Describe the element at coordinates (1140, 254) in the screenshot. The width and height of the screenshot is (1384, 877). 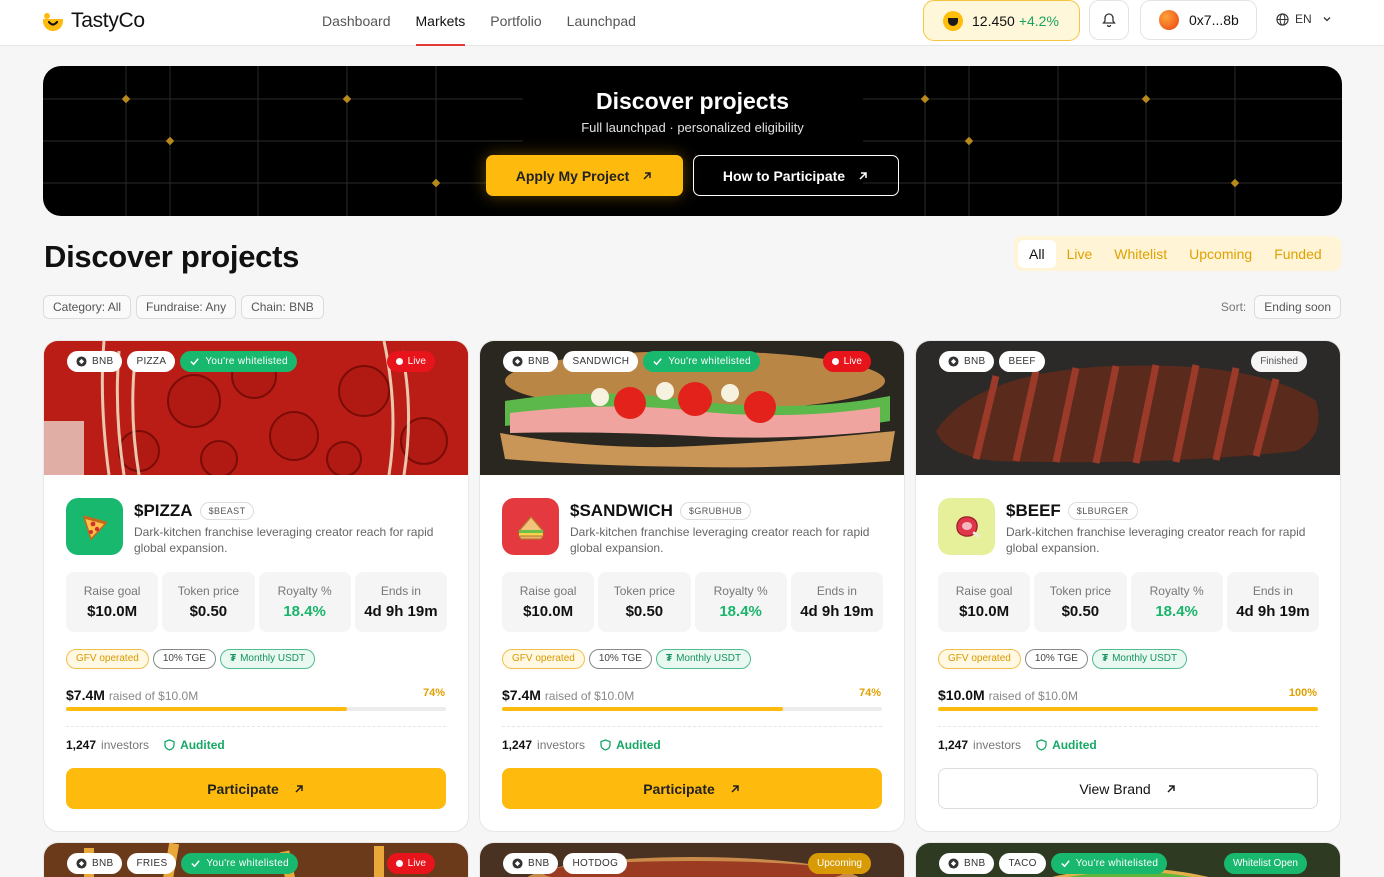
I see `tab-whitelist: Whitelist` at that location.